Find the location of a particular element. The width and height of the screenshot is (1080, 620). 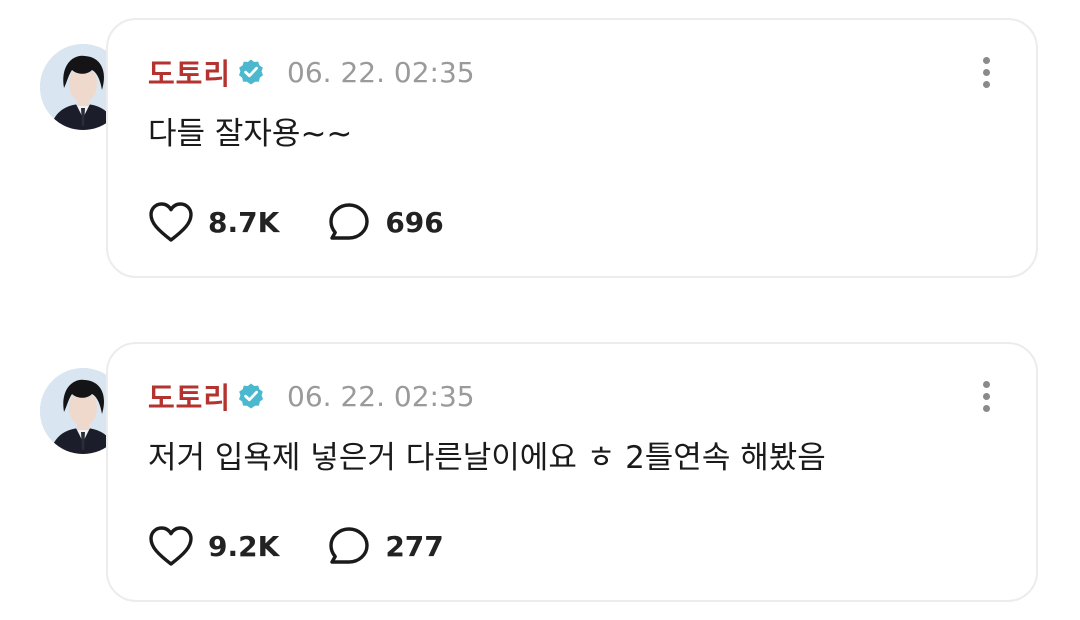

post-text: 저거 입욕제 넣은거 다른날이에요 ㅎ 2틀연속 해봤음 is located at coordinates (487, 458).